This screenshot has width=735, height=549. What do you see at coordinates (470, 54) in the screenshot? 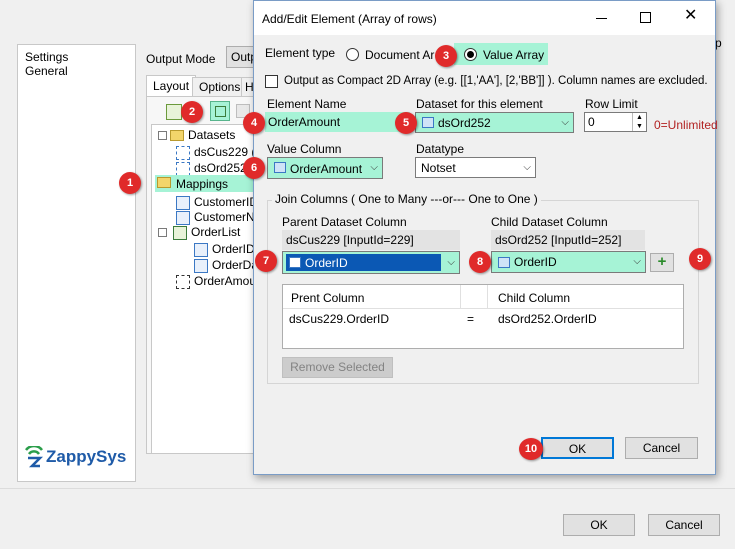
I see `radio-value-array` at bounding box center [470, 54].